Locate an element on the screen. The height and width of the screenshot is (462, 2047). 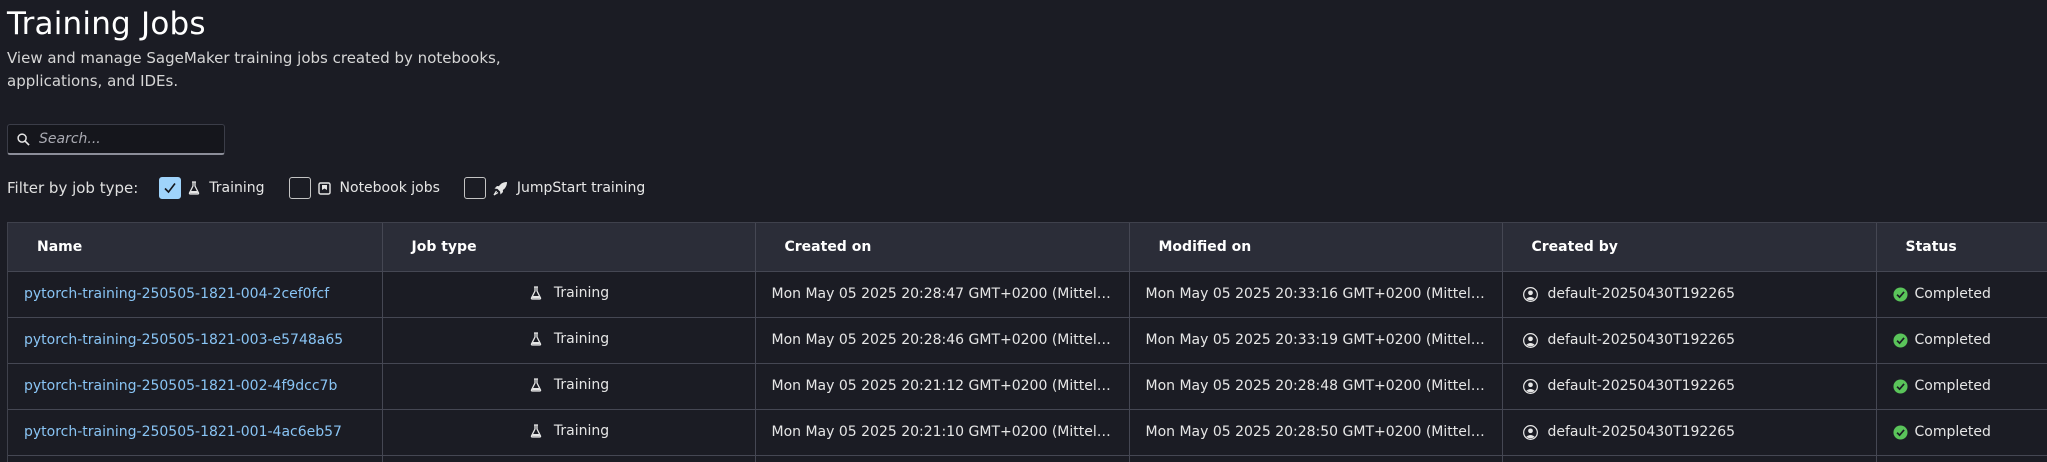
filter-option-jumpstart-training: JumpStart training is located at coordinates (554, 188).